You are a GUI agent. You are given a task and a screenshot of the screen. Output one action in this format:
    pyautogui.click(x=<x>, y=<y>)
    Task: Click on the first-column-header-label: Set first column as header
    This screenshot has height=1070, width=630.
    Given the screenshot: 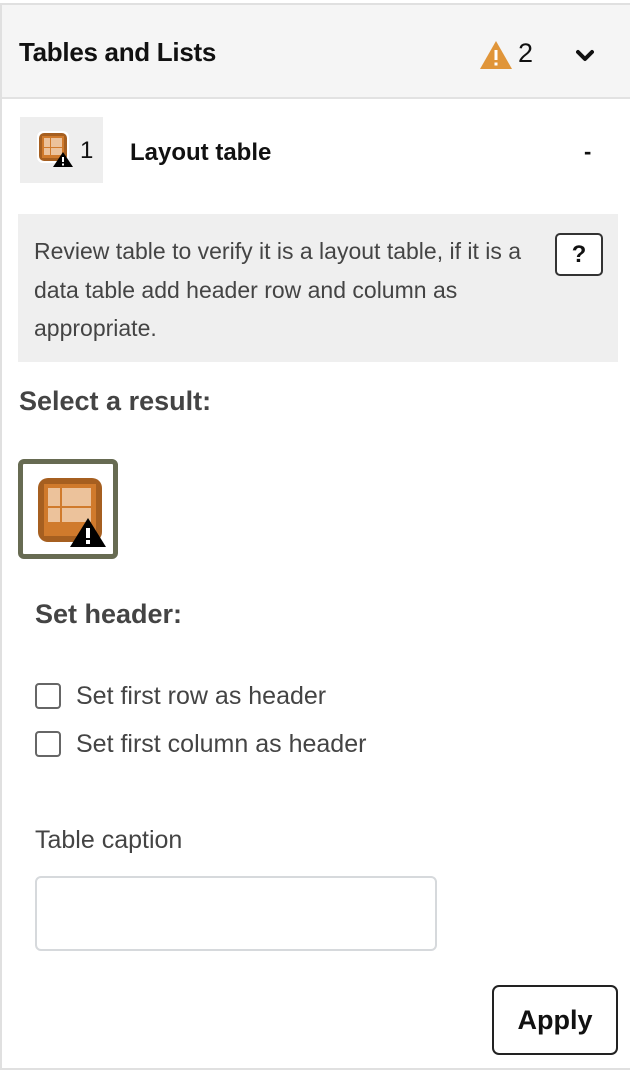 What is the action you would take?
    pyautogui.click(x=221, y=743)
    